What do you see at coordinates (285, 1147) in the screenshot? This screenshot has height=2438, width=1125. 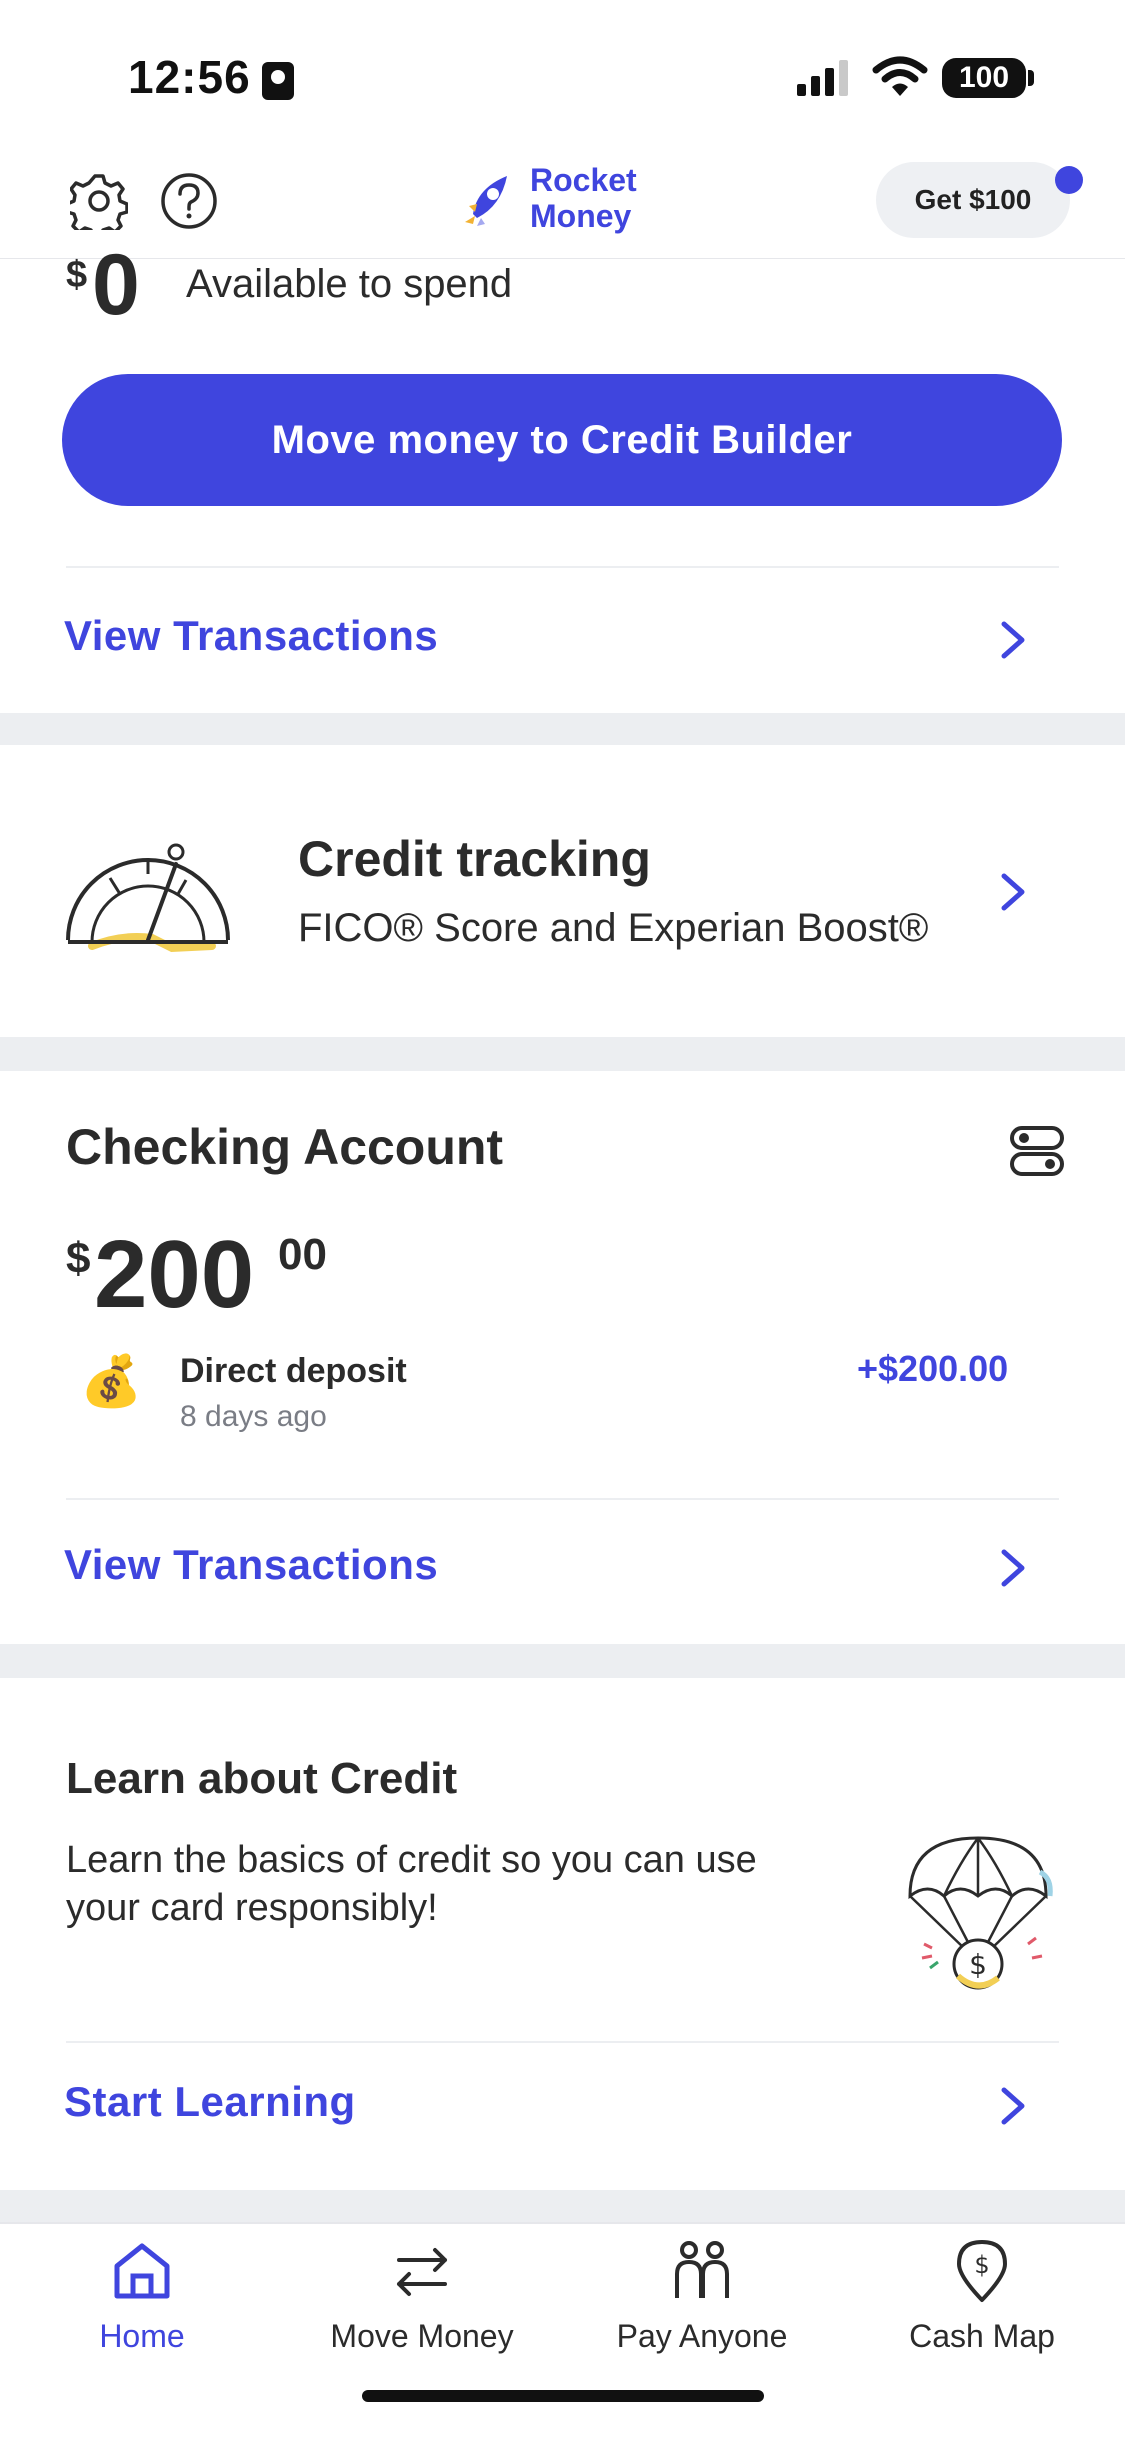 I see `checking-account-title: Checking Account` at bounding box center [285, 1147].